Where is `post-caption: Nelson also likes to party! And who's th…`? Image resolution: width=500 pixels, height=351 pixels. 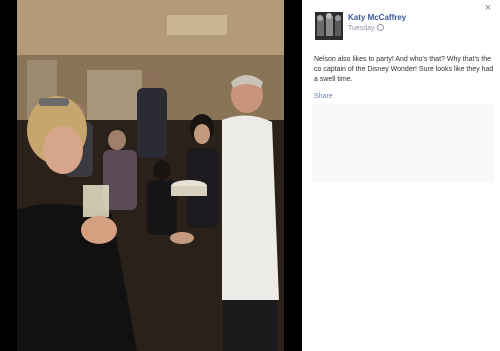 post-caption: Nelson also likes to party! And who's th… is located at coordinates (404, 69).